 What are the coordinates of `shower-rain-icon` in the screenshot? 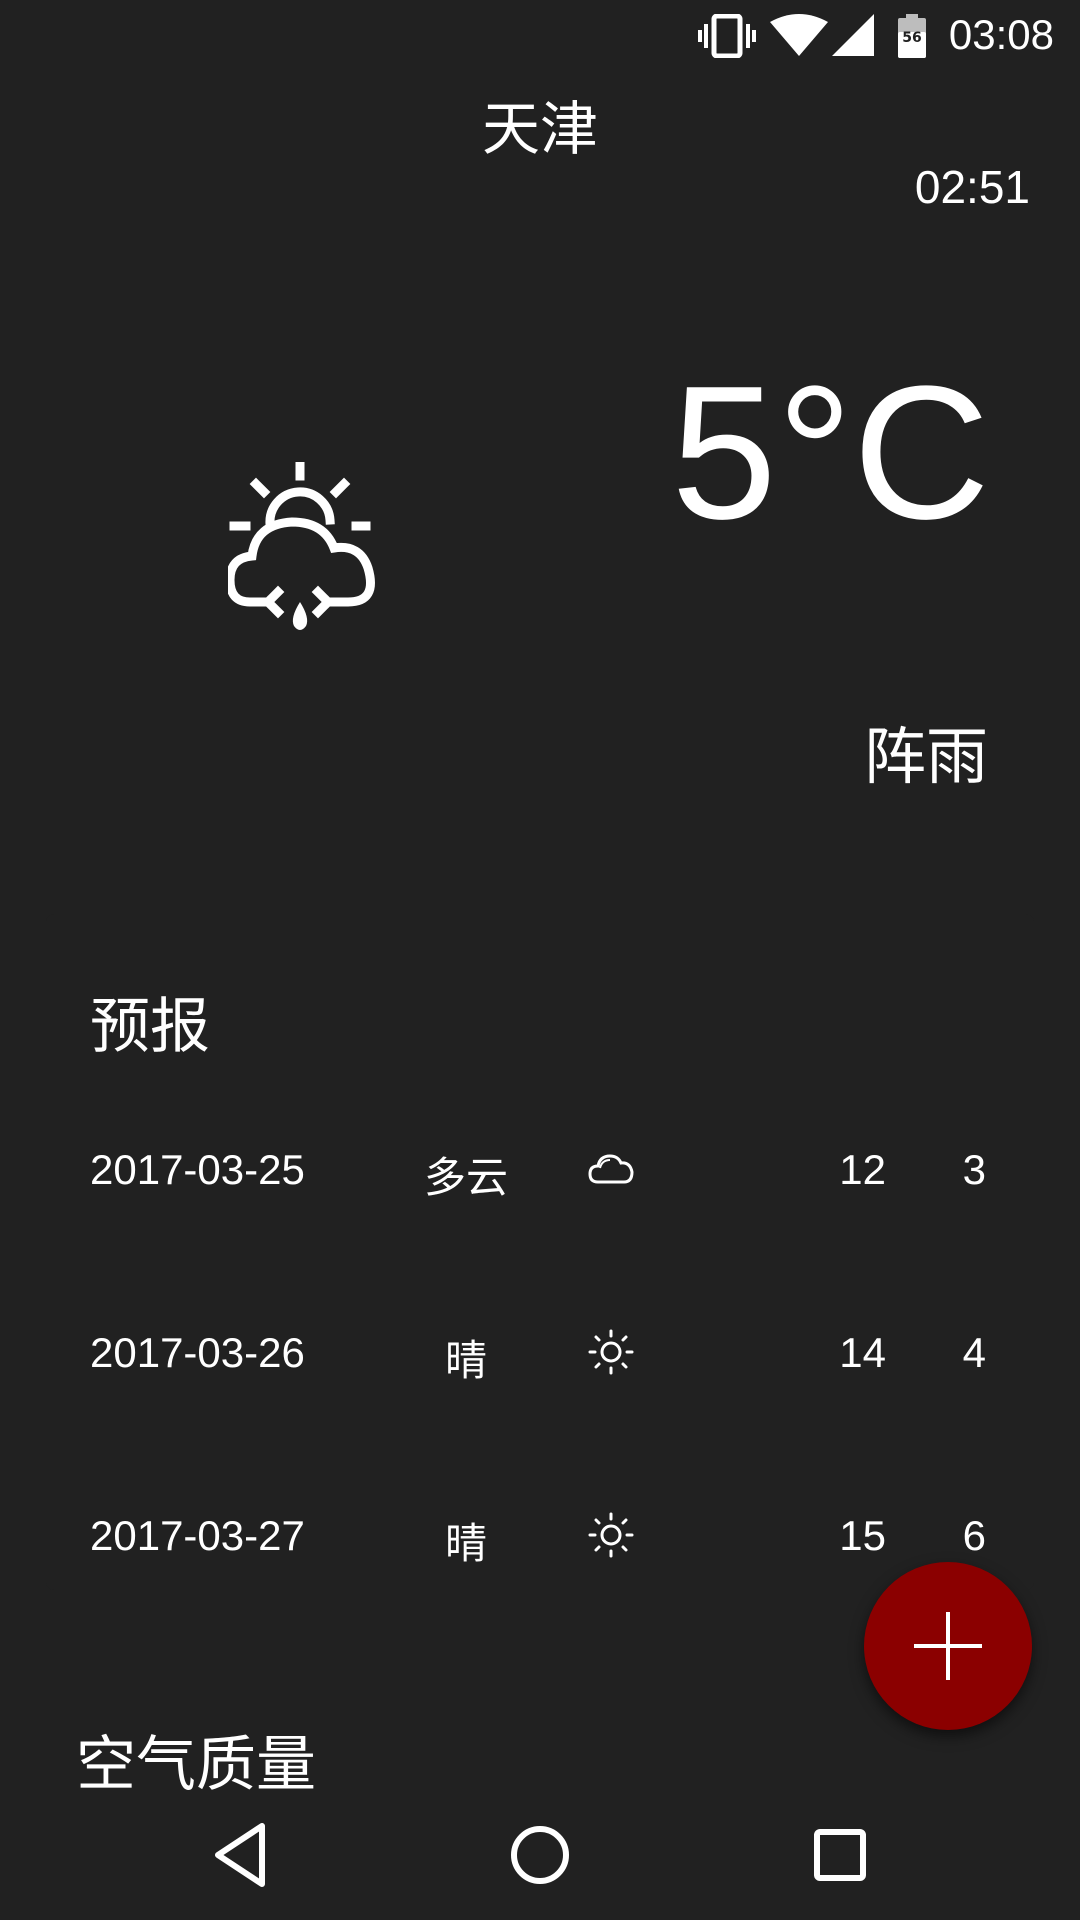 It's located at (301, 546).